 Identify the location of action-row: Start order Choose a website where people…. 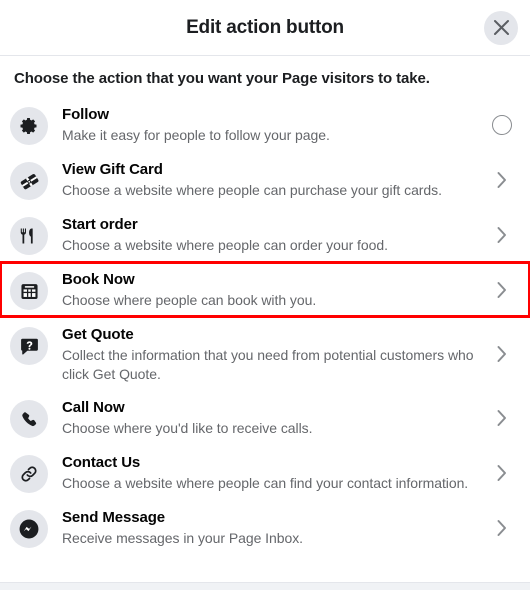
(265, 234).